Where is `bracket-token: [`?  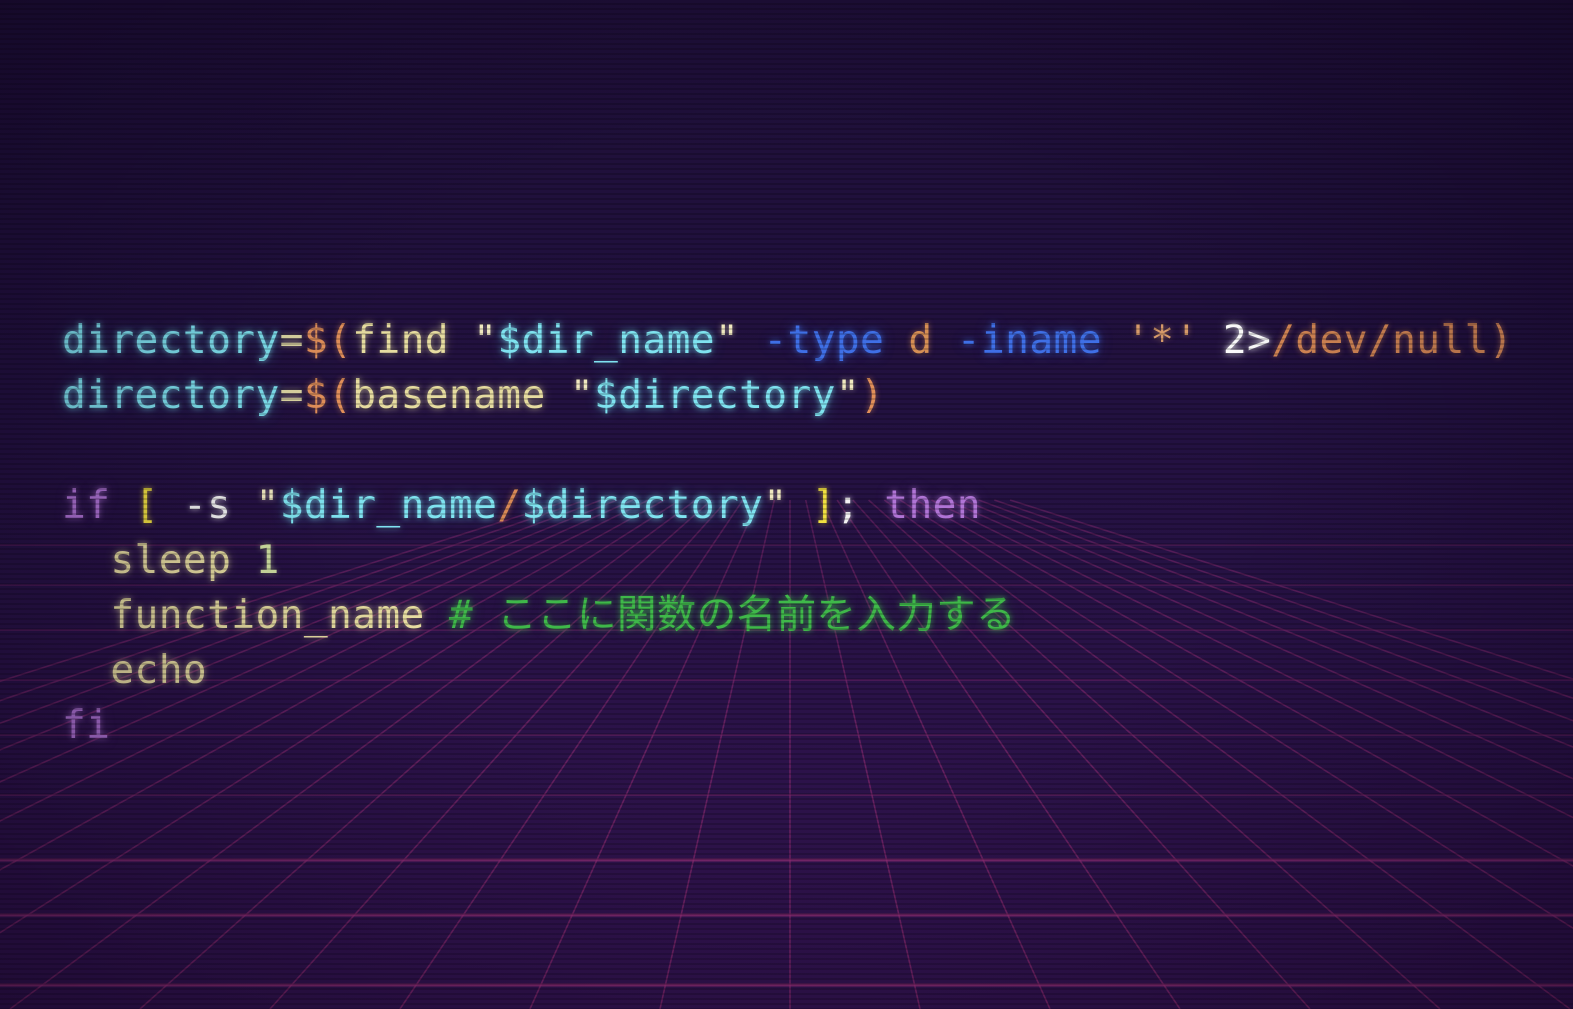
bracket-token: [ is located at coordinates (146, 505).